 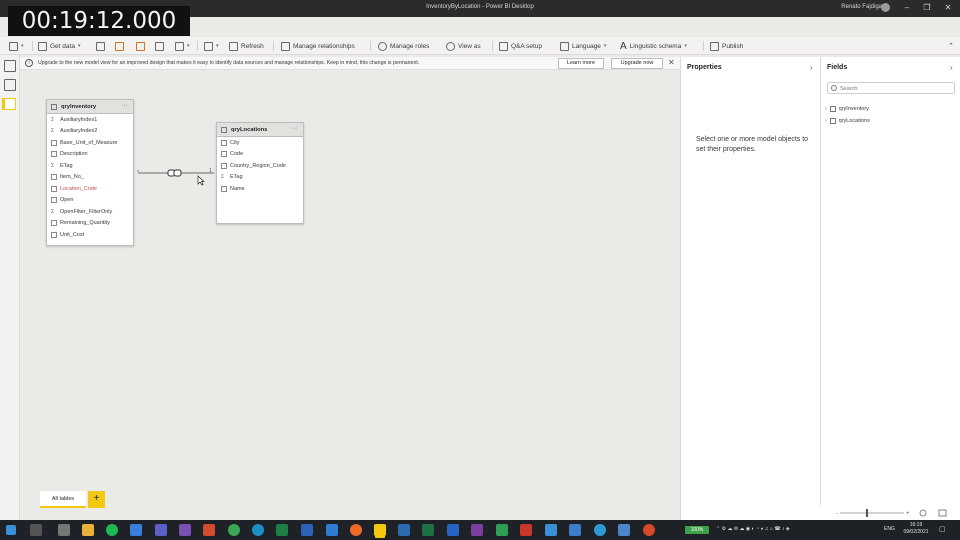 I want to click on manage-relationships-button: Manage relationships, so click(x=318, y=46).